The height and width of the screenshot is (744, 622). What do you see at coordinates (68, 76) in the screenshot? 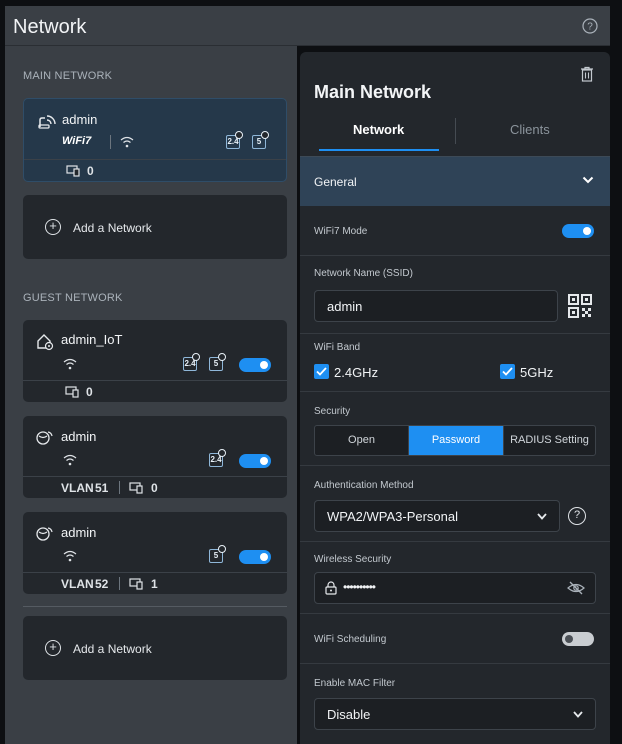
I see `main-network-section-label: MAIN NETWORK` at bounding box center [68, 76].